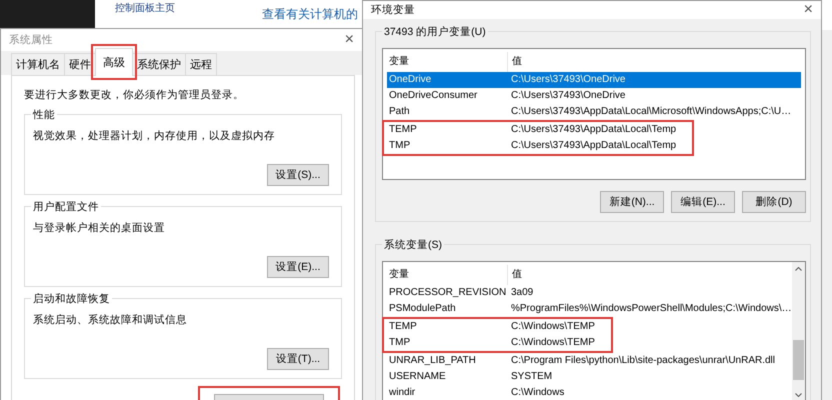  I want to click on scroll-thumb, so click(798, 360).